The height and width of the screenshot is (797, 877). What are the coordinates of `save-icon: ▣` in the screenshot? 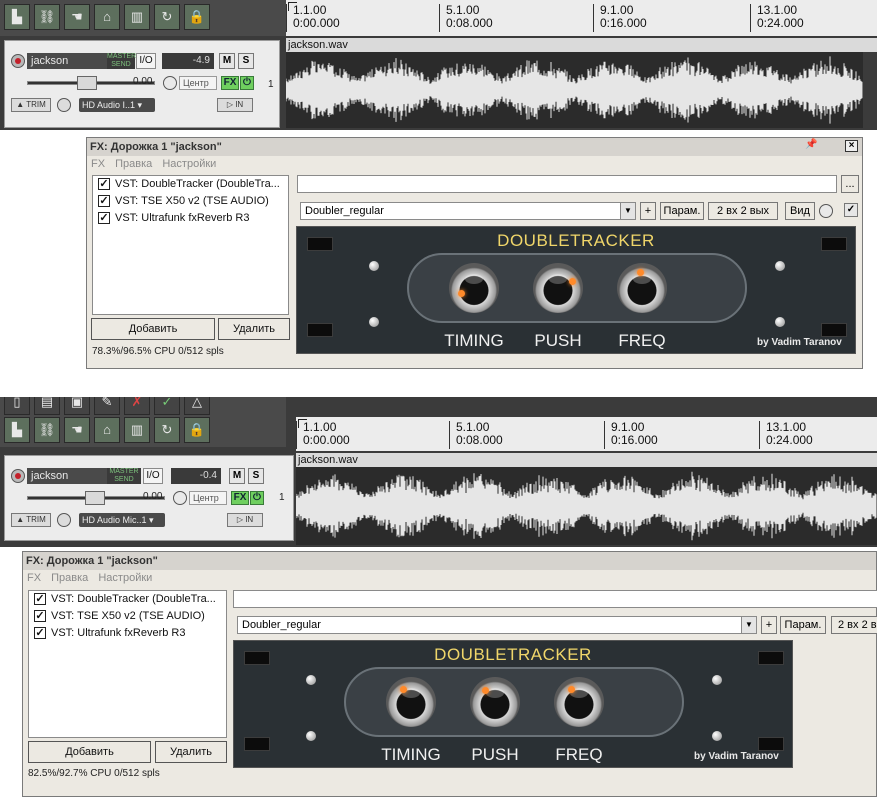 It's located at (77, 406).